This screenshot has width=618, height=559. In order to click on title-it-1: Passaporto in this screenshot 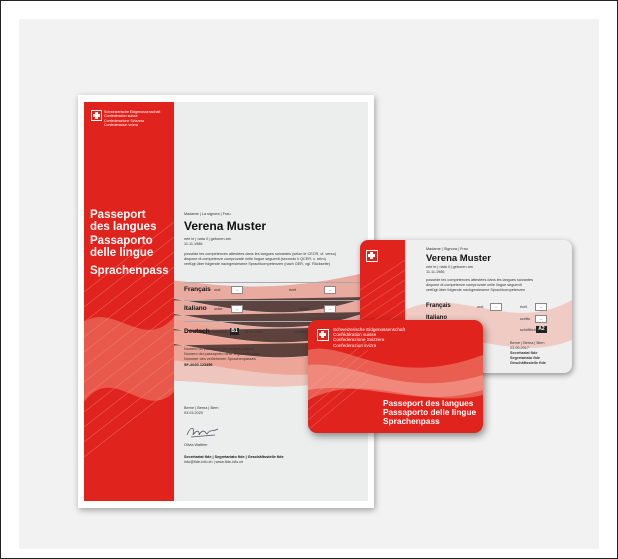, I will do `click(121, 241)`.